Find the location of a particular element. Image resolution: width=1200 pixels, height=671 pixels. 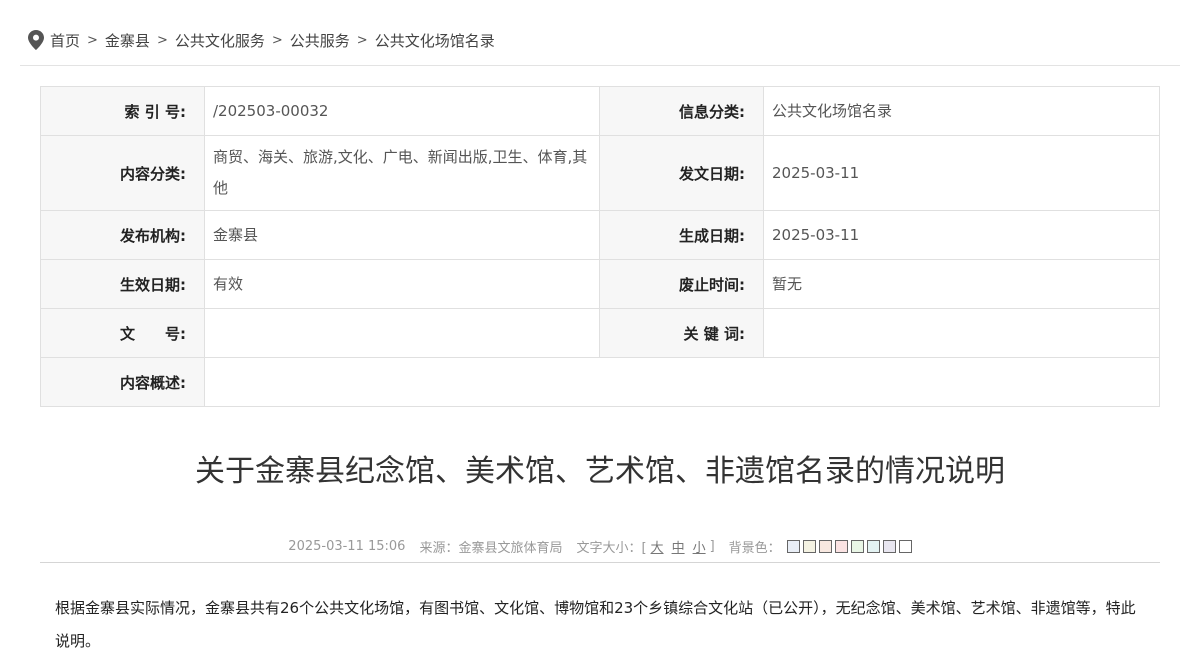

repeal-time-label: 废止时间: is located at coordinates (681, 284).